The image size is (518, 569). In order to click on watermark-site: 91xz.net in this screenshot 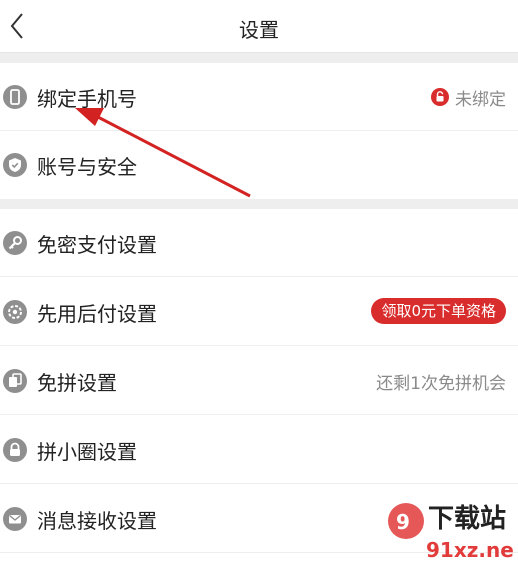, I will do `click(470, 550)`.